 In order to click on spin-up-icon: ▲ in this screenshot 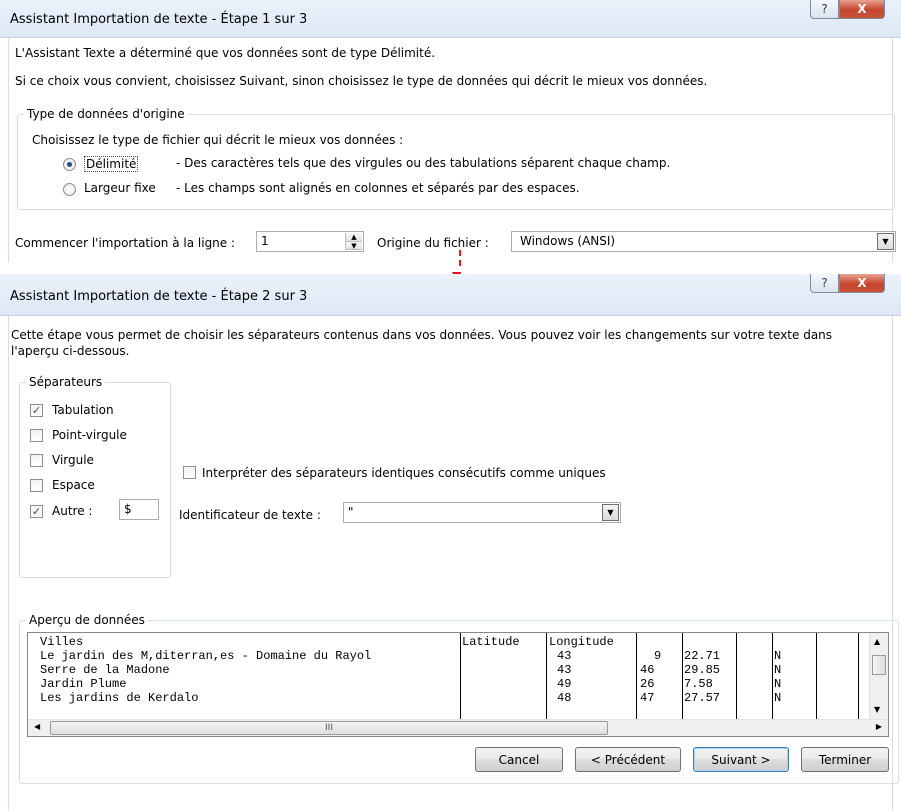, I will do `click(354, 237)`.